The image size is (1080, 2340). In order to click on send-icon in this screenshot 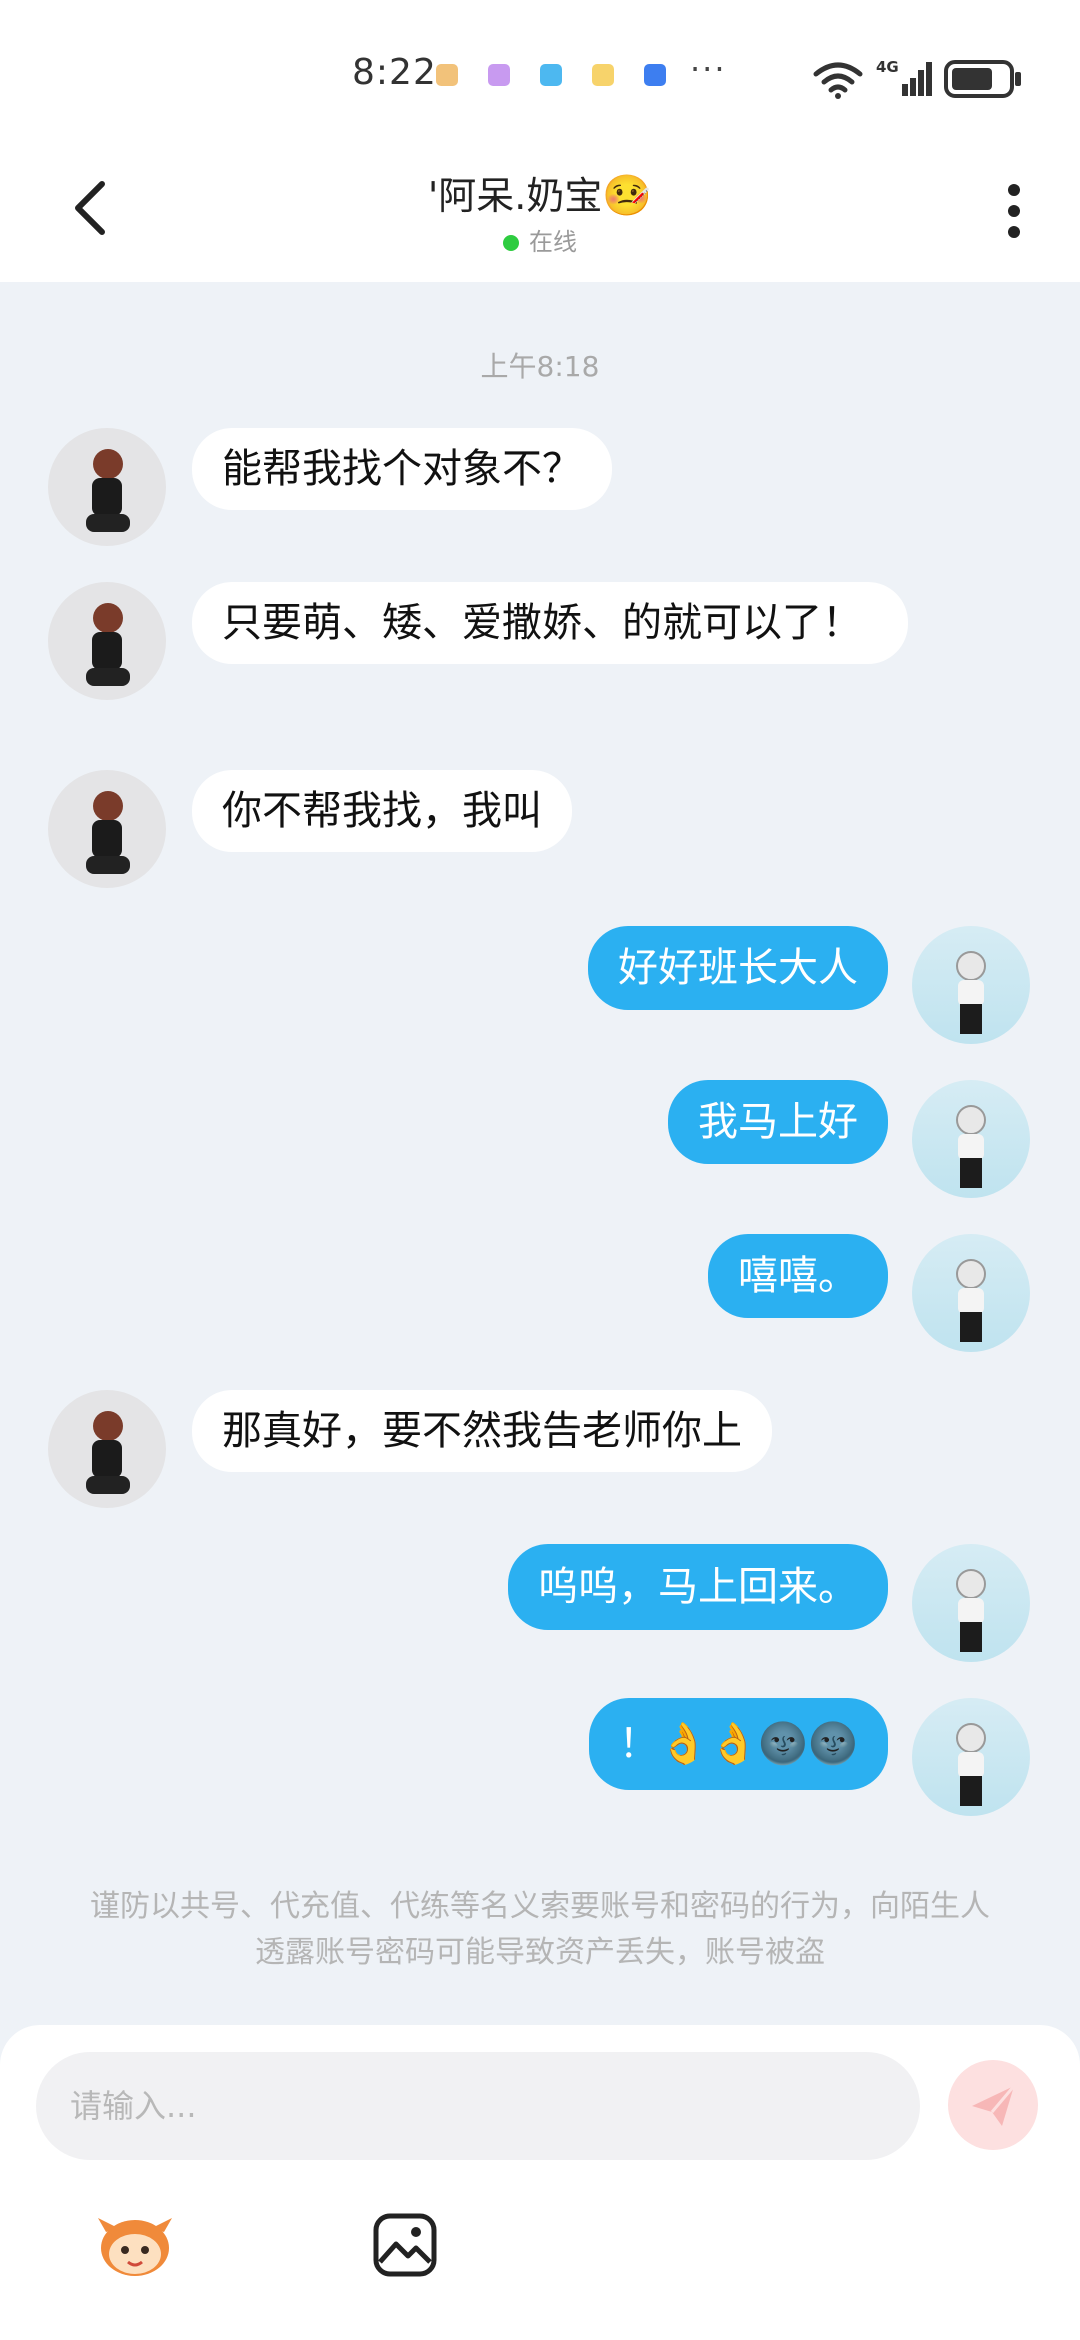, I will do `click(994, 2105)`.